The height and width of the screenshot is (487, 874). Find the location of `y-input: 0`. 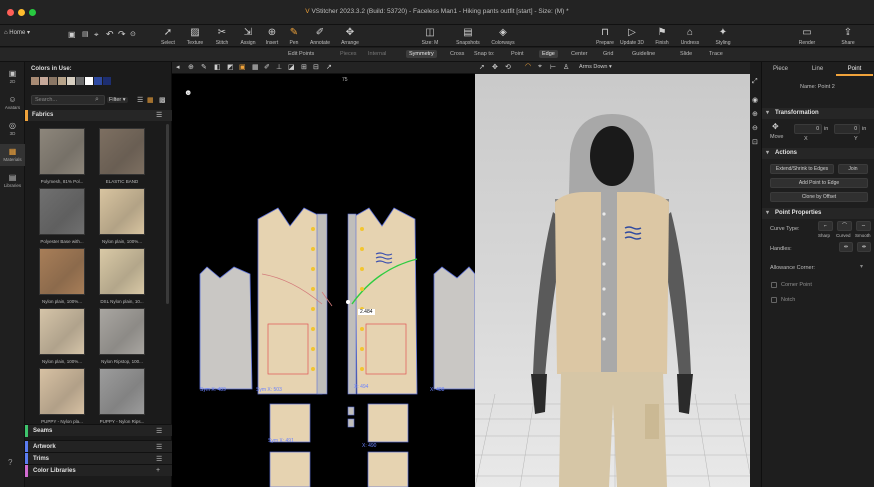

y-input: 0 is located at coordinates (847, 129).